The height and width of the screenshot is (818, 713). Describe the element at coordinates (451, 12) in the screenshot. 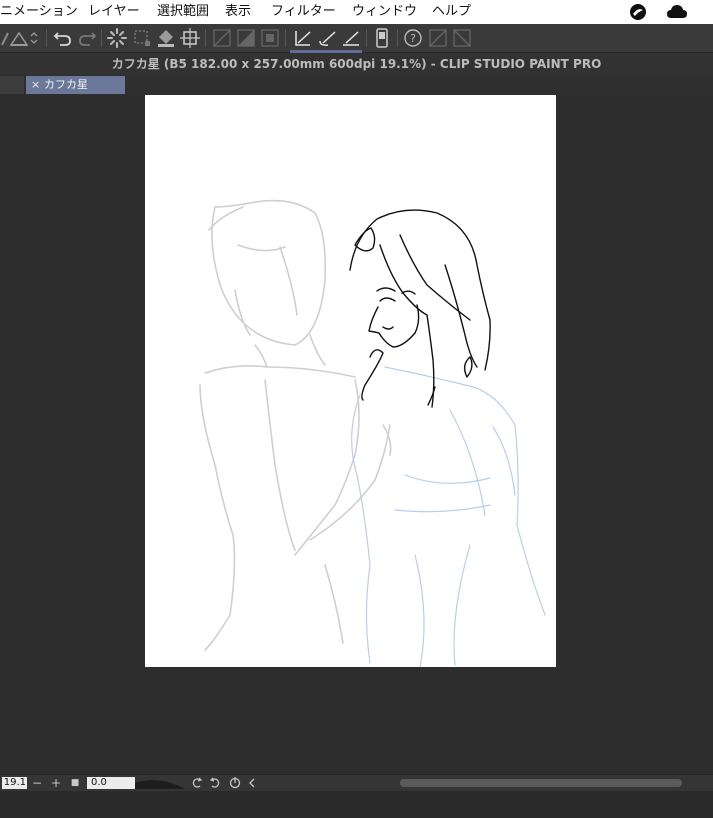

I see `menu-help: ヘルプ` at that location.